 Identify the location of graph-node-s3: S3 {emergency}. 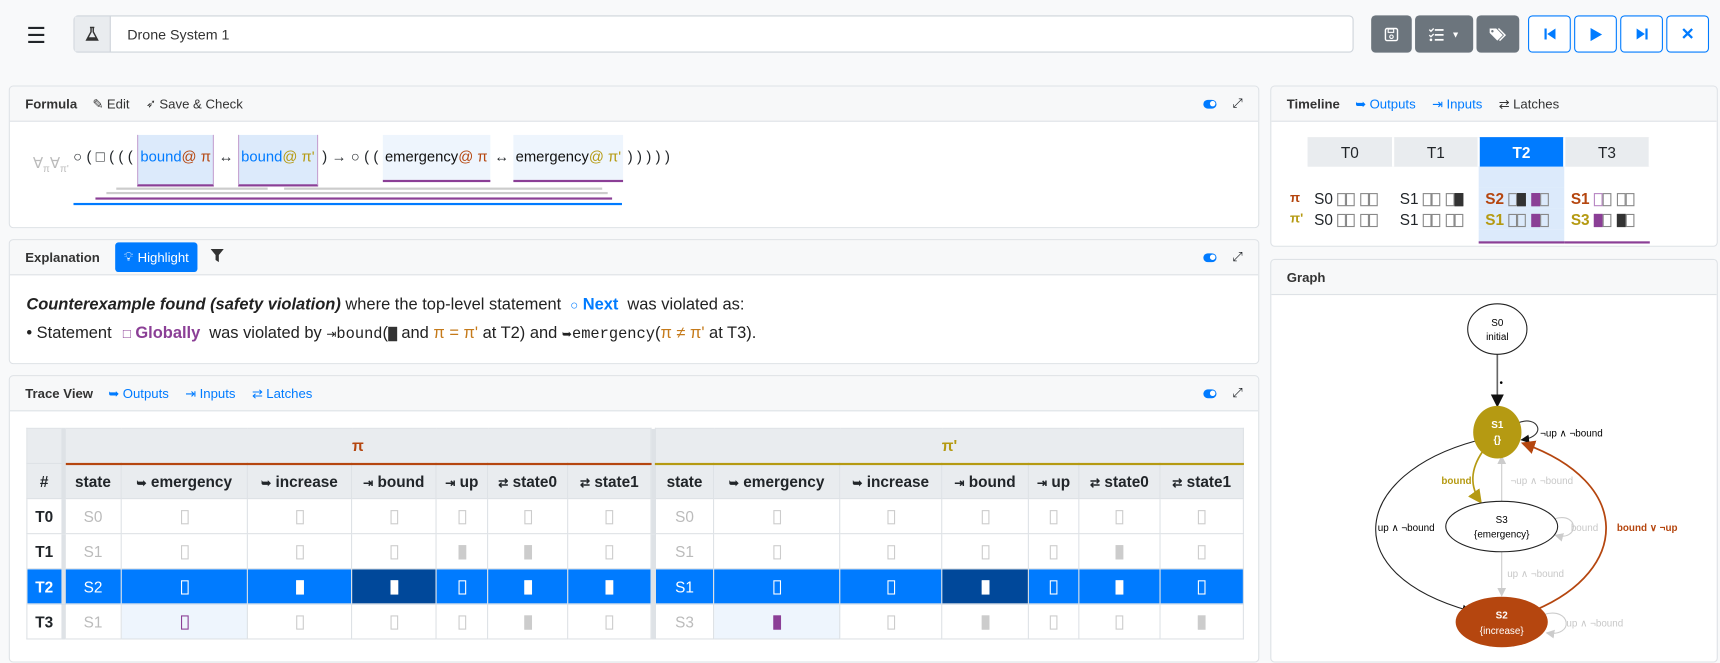
(1502, 526).